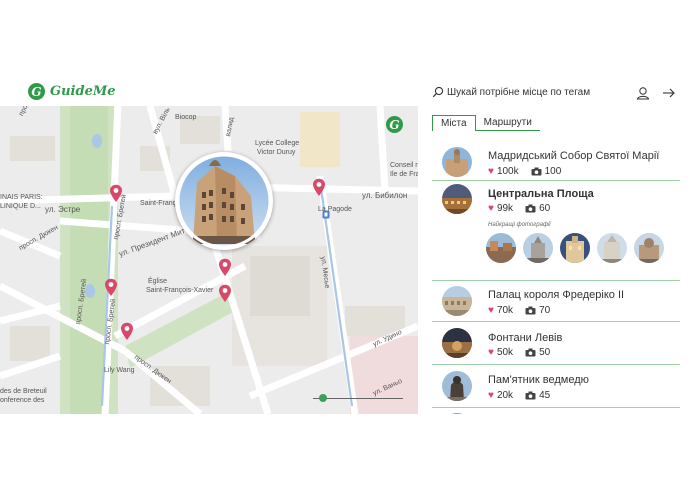 Image resolution: width=695 pixels, height=494 pixels. I want to click on app-name: GuideMe, so click(83, 91).